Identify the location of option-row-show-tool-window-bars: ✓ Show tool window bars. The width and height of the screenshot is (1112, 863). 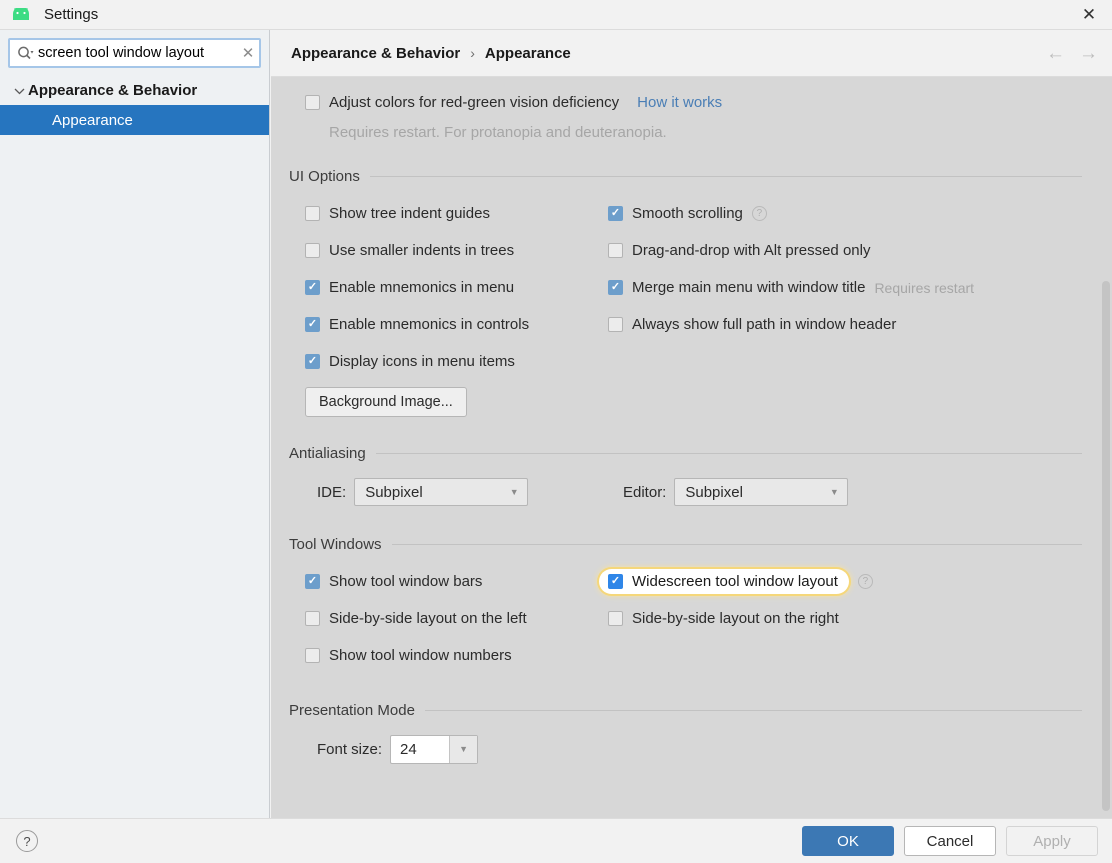
(456, 581).